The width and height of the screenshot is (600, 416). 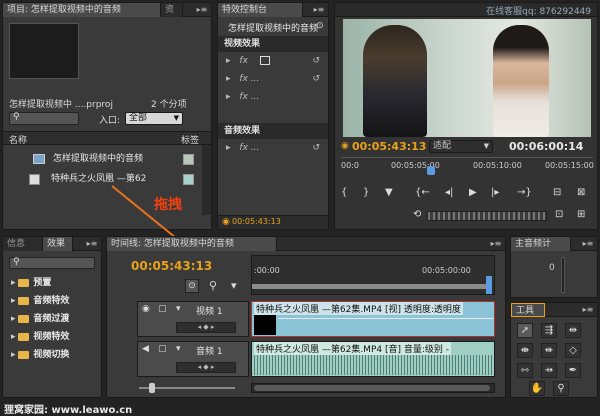 I want to click on tab-tools: 工具, so click(x=528, y=310).